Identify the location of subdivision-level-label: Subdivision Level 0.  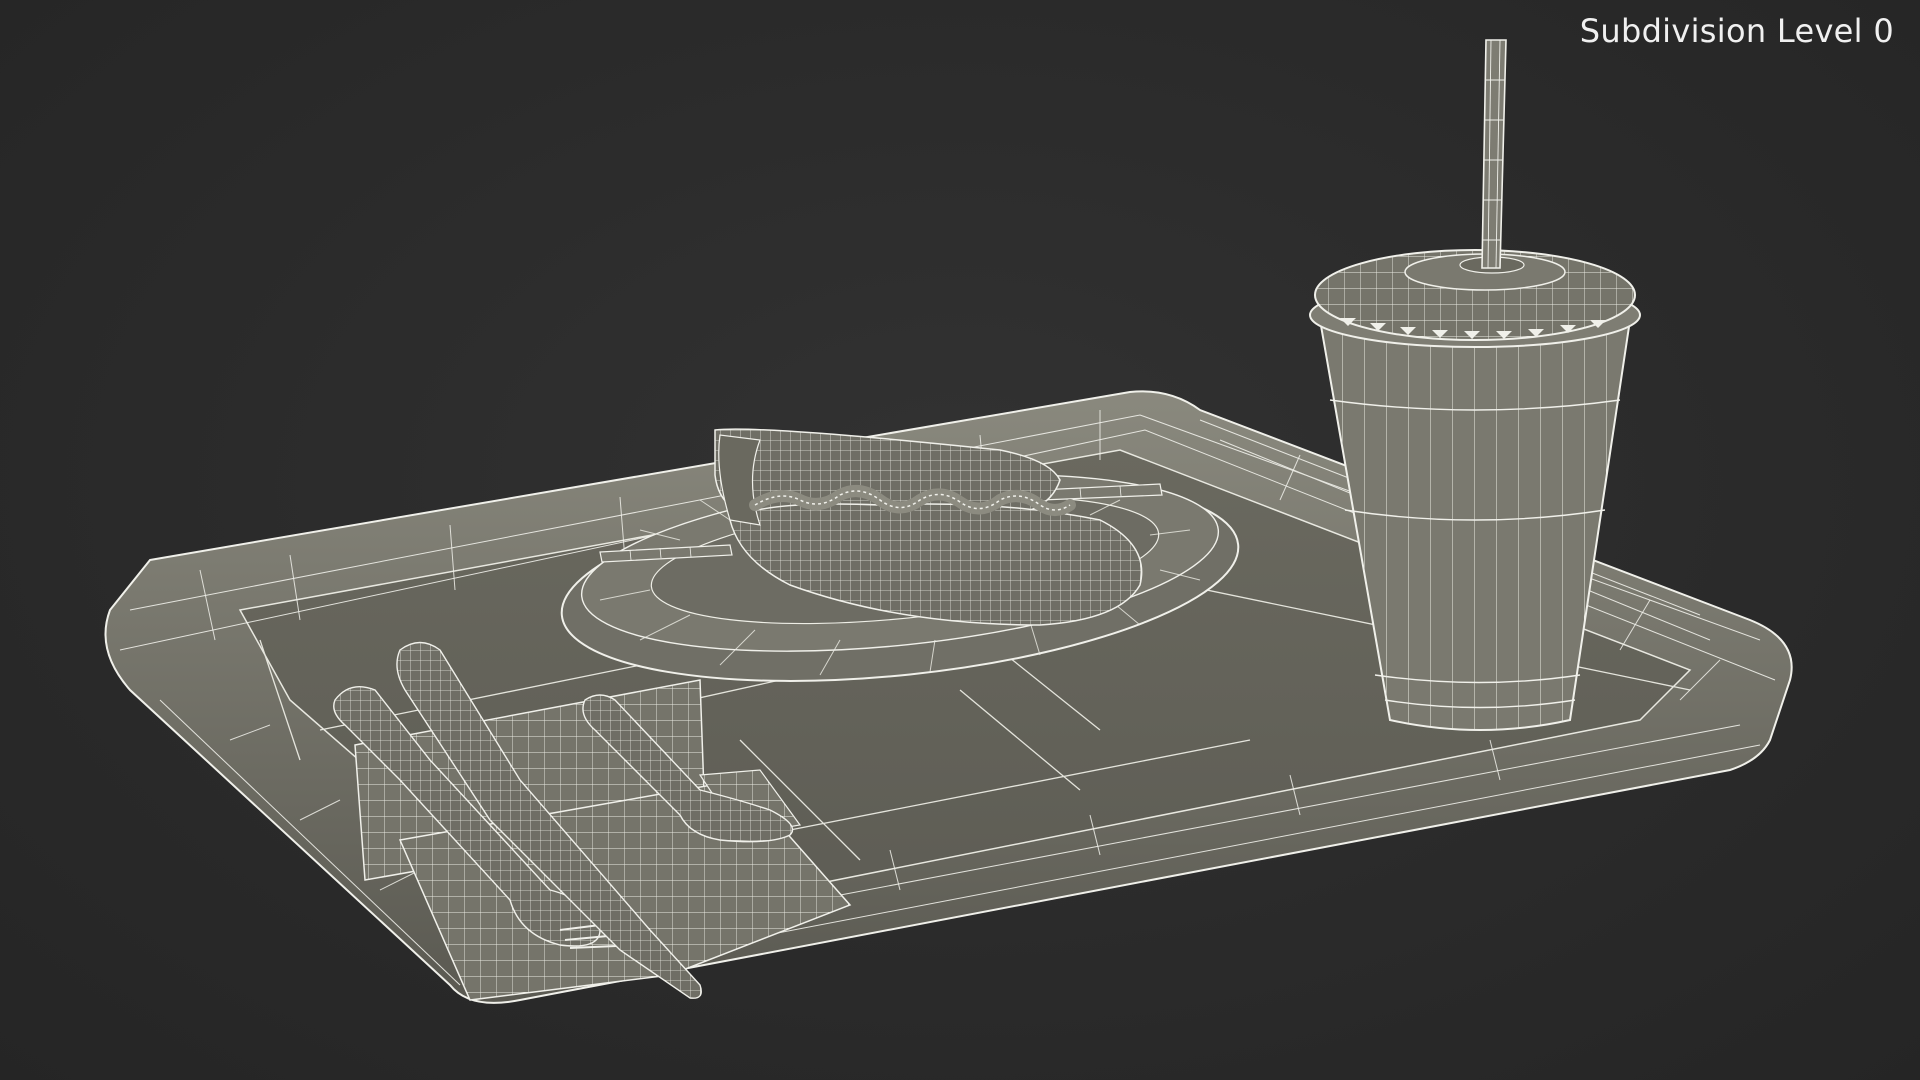
(1736, 31).